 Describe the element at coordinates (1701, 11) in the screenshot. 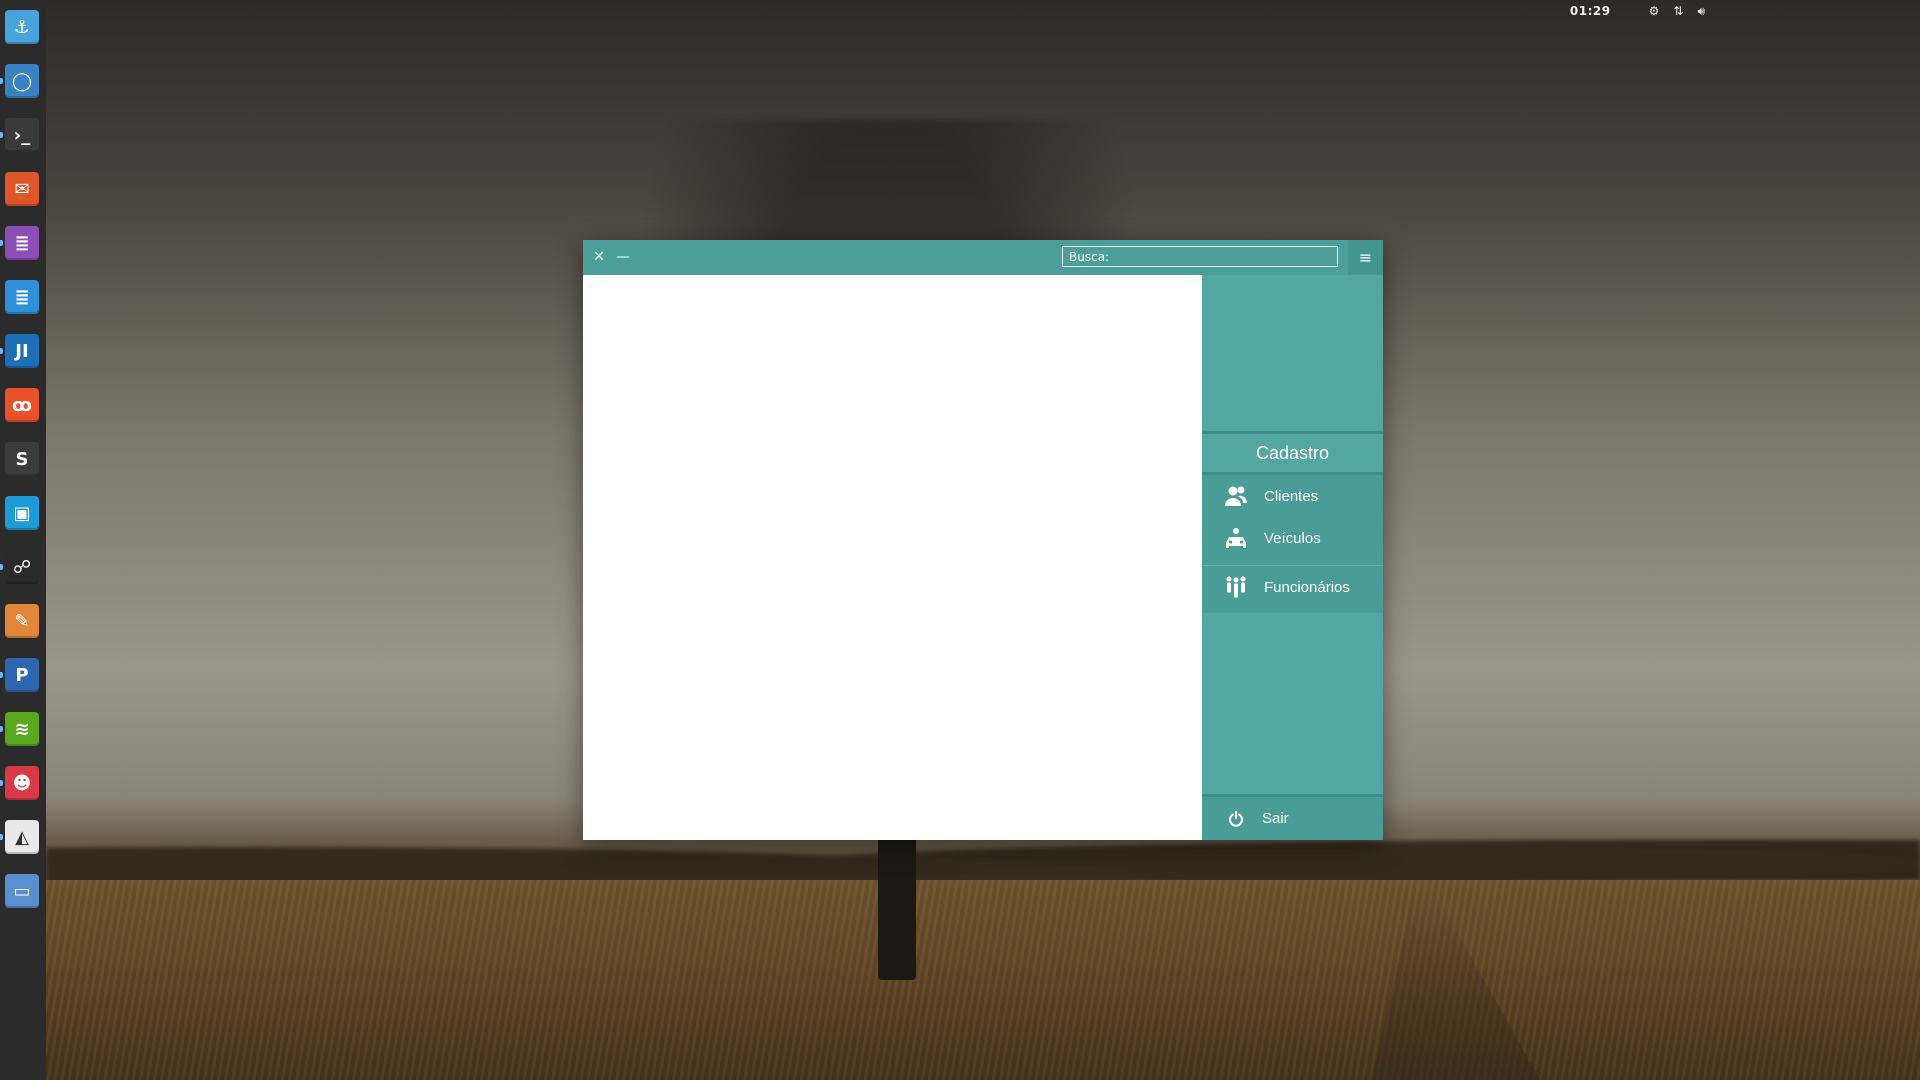

I see `volume-icon: 🔊︎` at that location.